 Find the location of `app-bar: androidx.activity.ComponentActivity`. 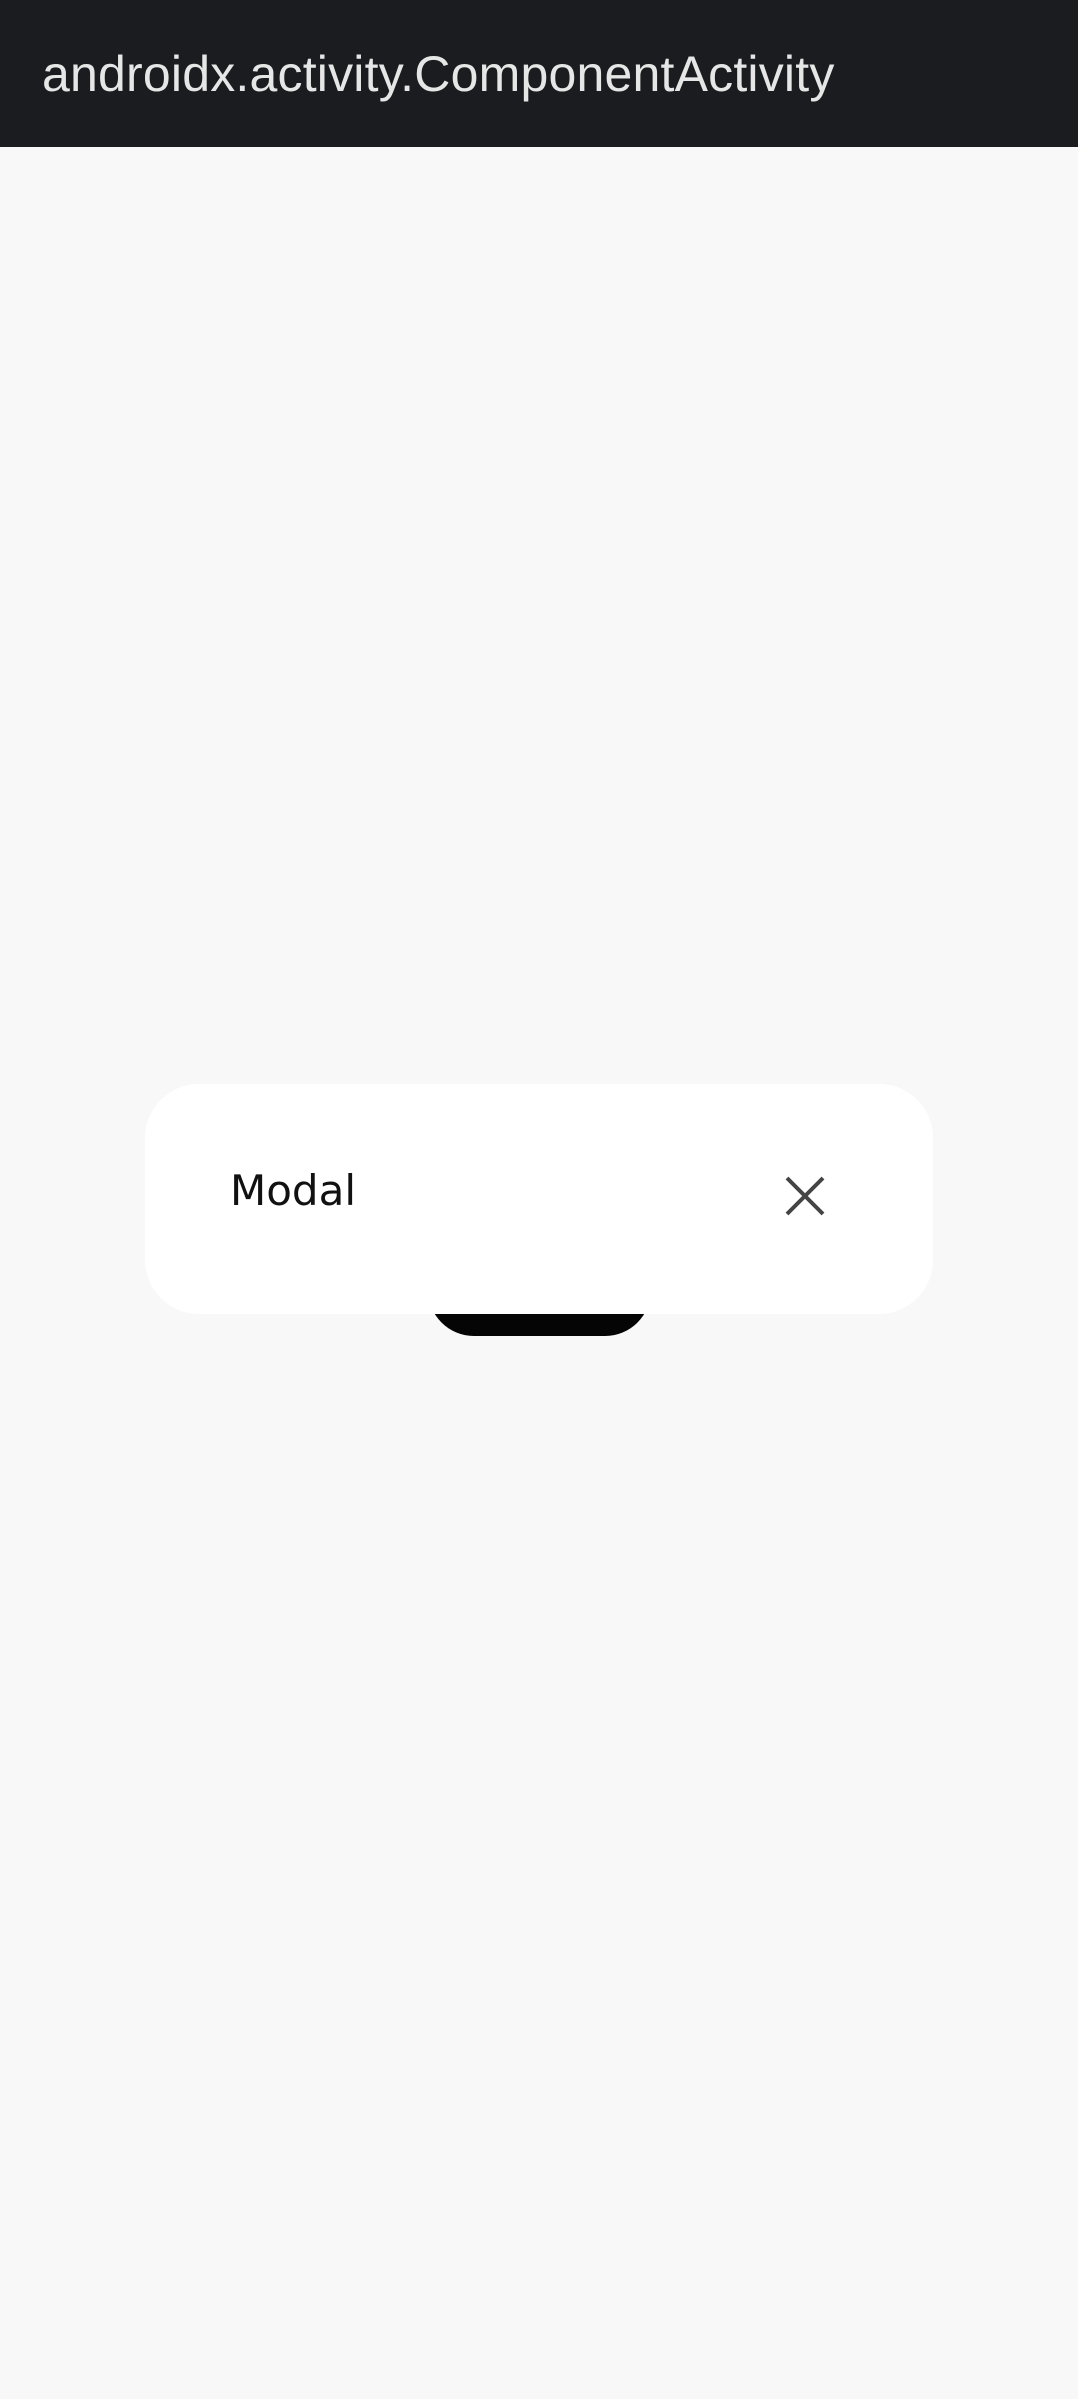

app-bar: androidx.activity.ComponentActivity is located at coordinates (539, 73).